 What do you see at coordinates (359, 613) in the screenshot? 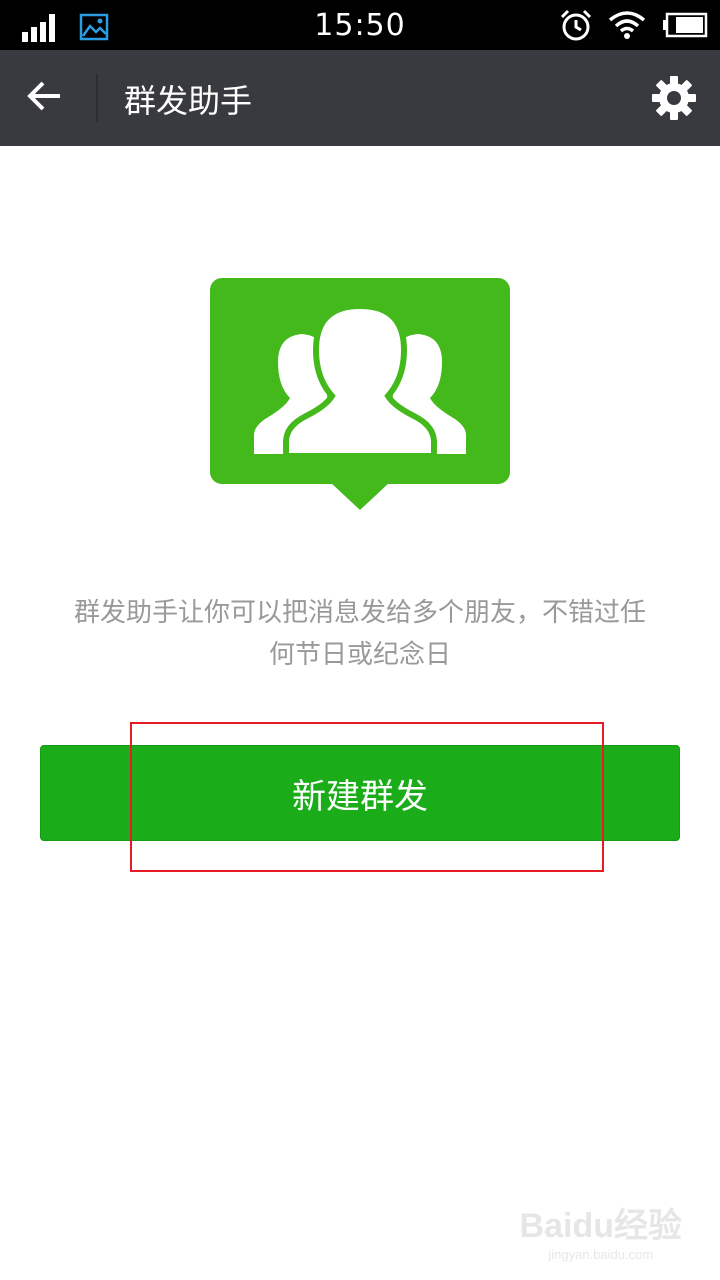
I see `description-line-1: 群发助手让你可以把消息发给多个朋友，不错过任` at bounding box center [359, 613].